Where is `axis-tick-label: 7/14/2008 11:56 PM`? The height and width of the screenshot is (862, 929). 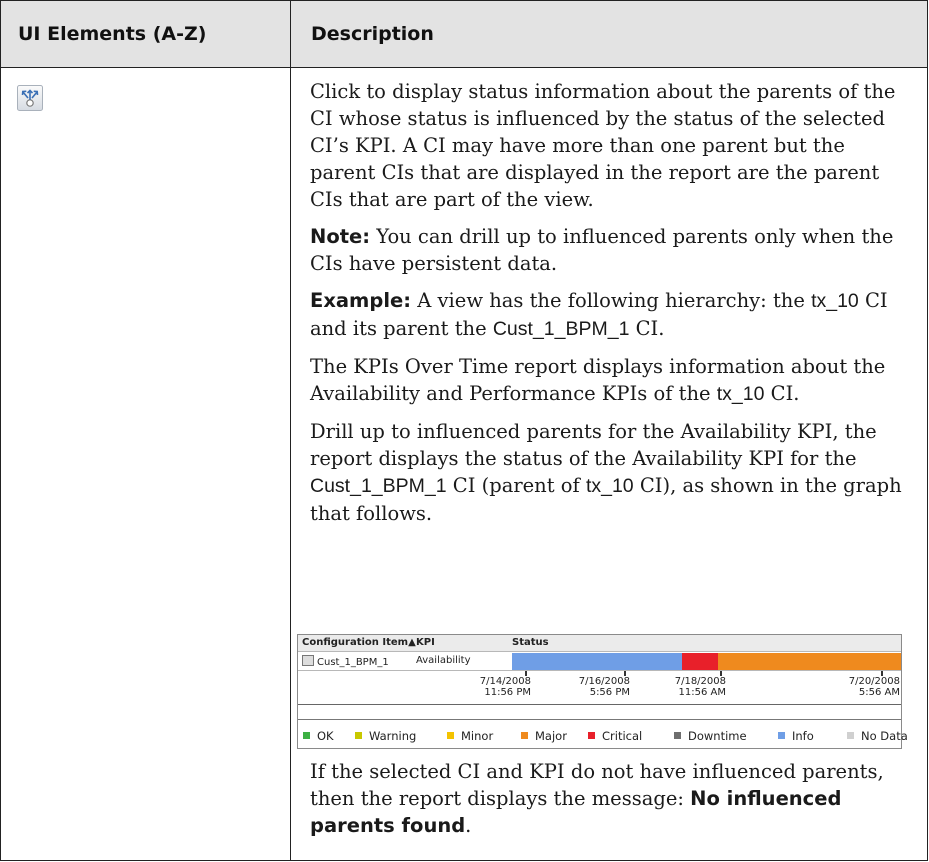 axis-tick-label: 7/14/2008 11:56 PM is located at coordinates (505, 687).